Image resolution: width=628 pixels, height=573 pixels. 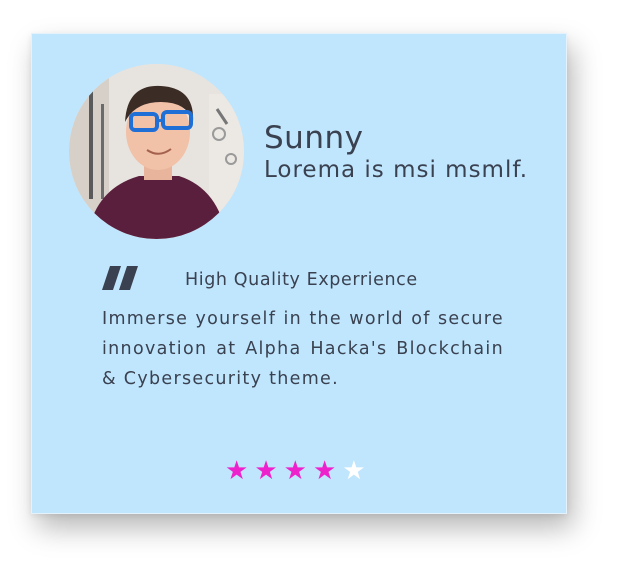 I want to click on reviewer-name: Sunny, so click(x=314, y=138).